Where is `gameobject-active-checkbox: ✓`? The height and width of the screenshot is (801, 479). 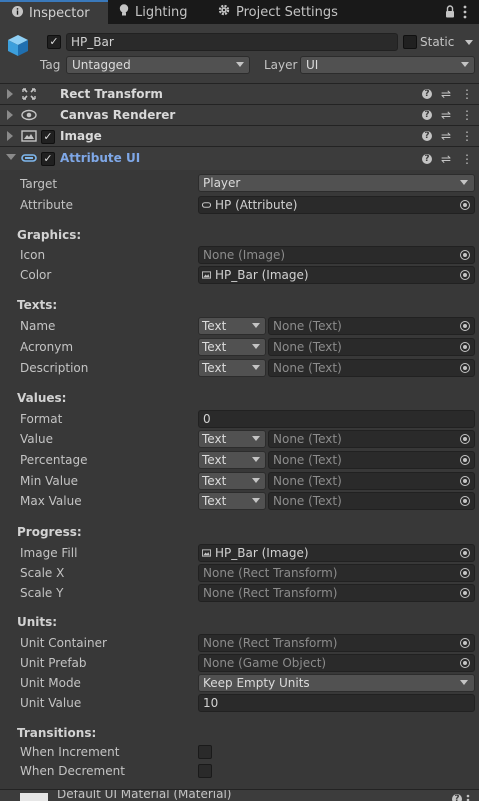
gameobject-active-checkbox: ✓ is located at coordinates (54, 42).